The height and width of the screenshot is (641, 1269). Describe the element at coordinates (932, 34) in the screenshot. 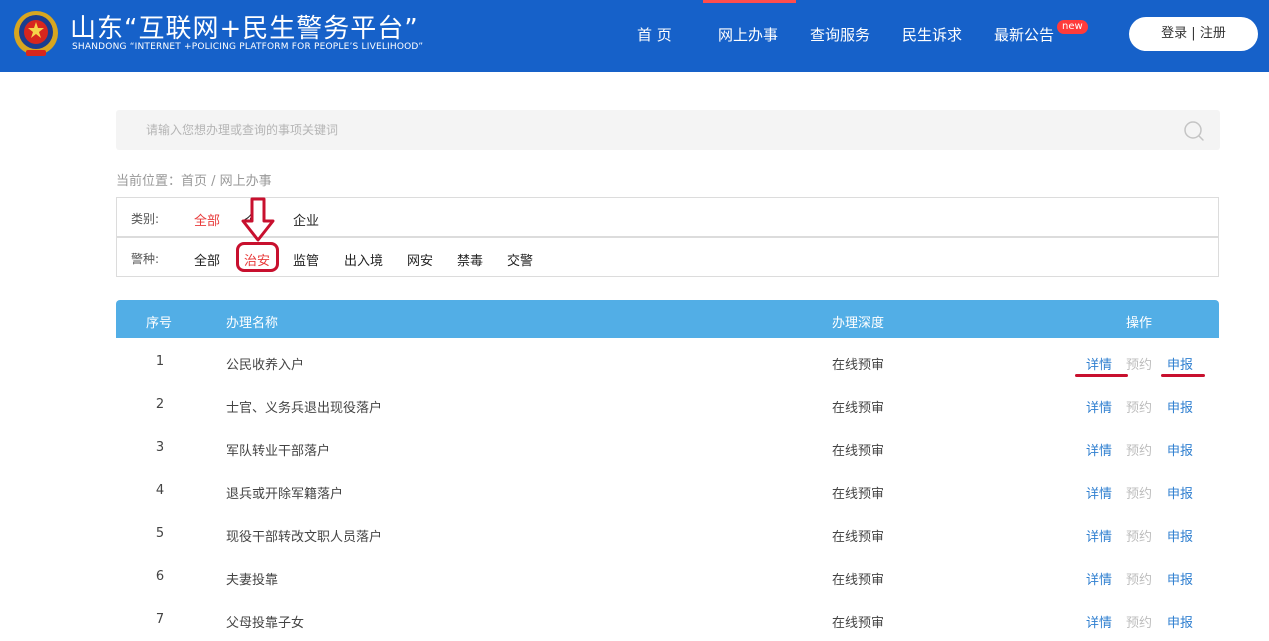

I see `nav-appeals: 民生诉求` at that location.